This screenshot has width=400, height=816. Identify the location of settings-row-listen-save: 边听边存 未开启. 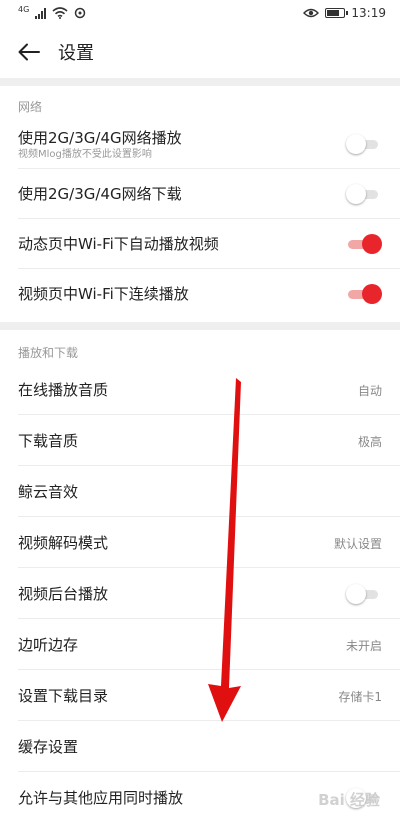
(200, 645).